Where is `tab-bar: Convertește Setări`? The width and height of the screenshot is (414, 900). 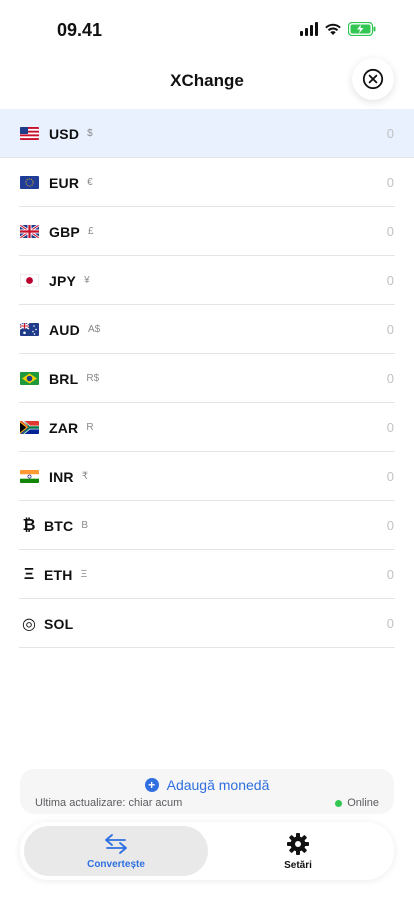
tab-bar: Convertește Setări is located at coordinates (207, 851).